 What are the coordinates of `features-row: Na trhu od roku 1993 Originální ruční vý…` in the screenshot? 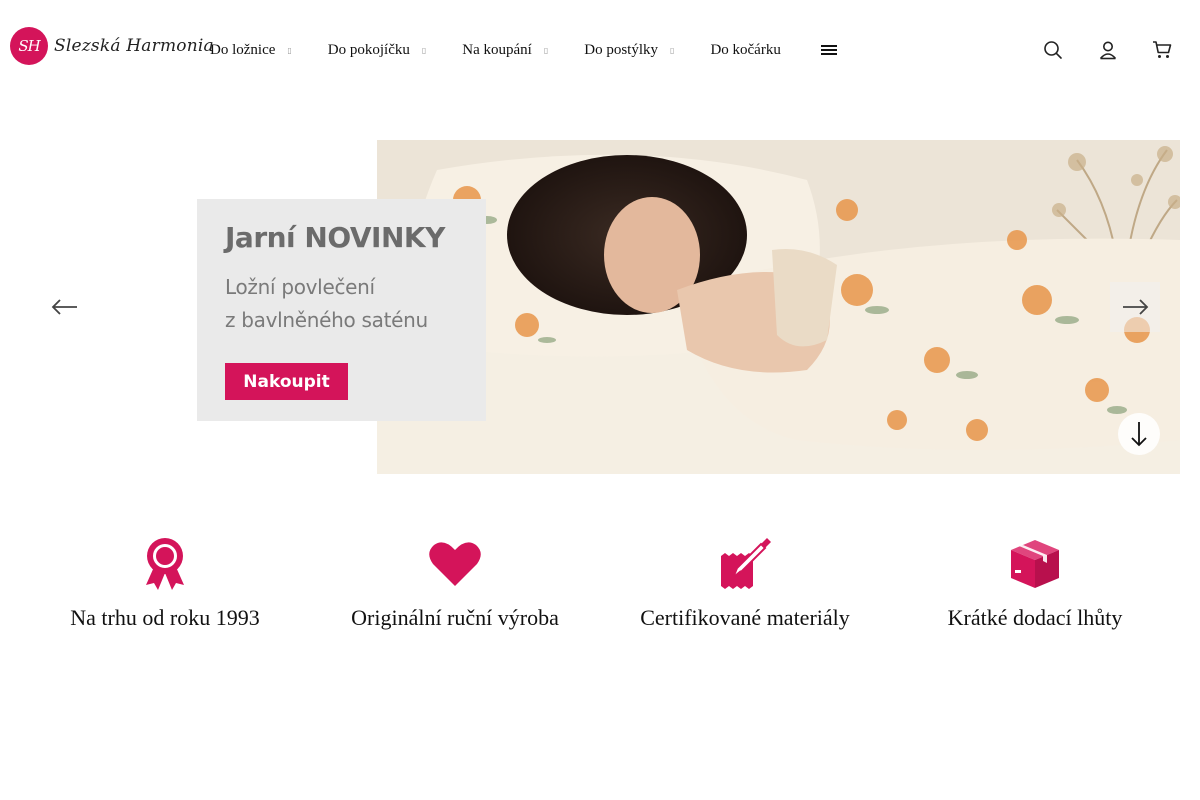 It's located at (600, 591).